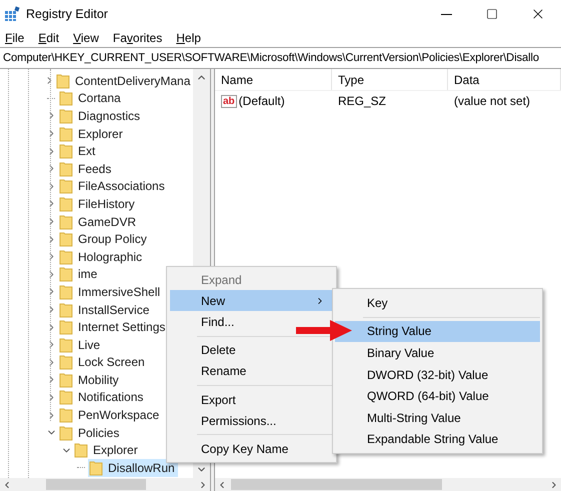  Describe the element at coordinates (492, 101) in the screenshot. I see `table-cell: (value not set)` at that location.